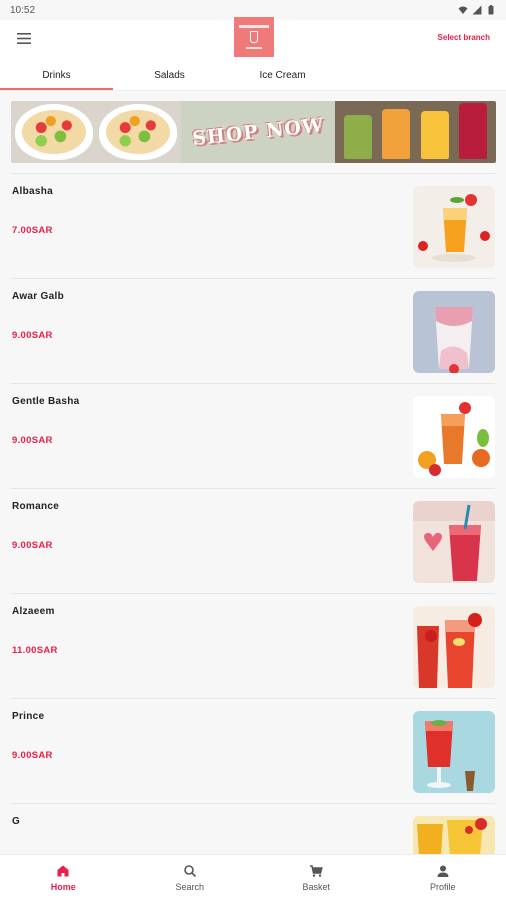 This screenshot has height=900, width=506. What do you see at coordinates (63, 886) in the screenshot?
I see `nav-home-label: Home` at bounding box center [63, 886].